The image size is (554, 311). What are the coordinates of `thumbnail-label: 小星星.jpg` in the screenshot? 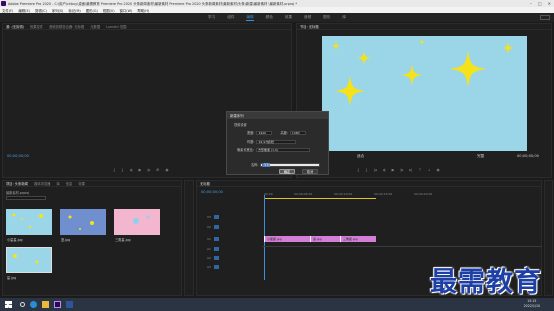 It's located at (15, 240).